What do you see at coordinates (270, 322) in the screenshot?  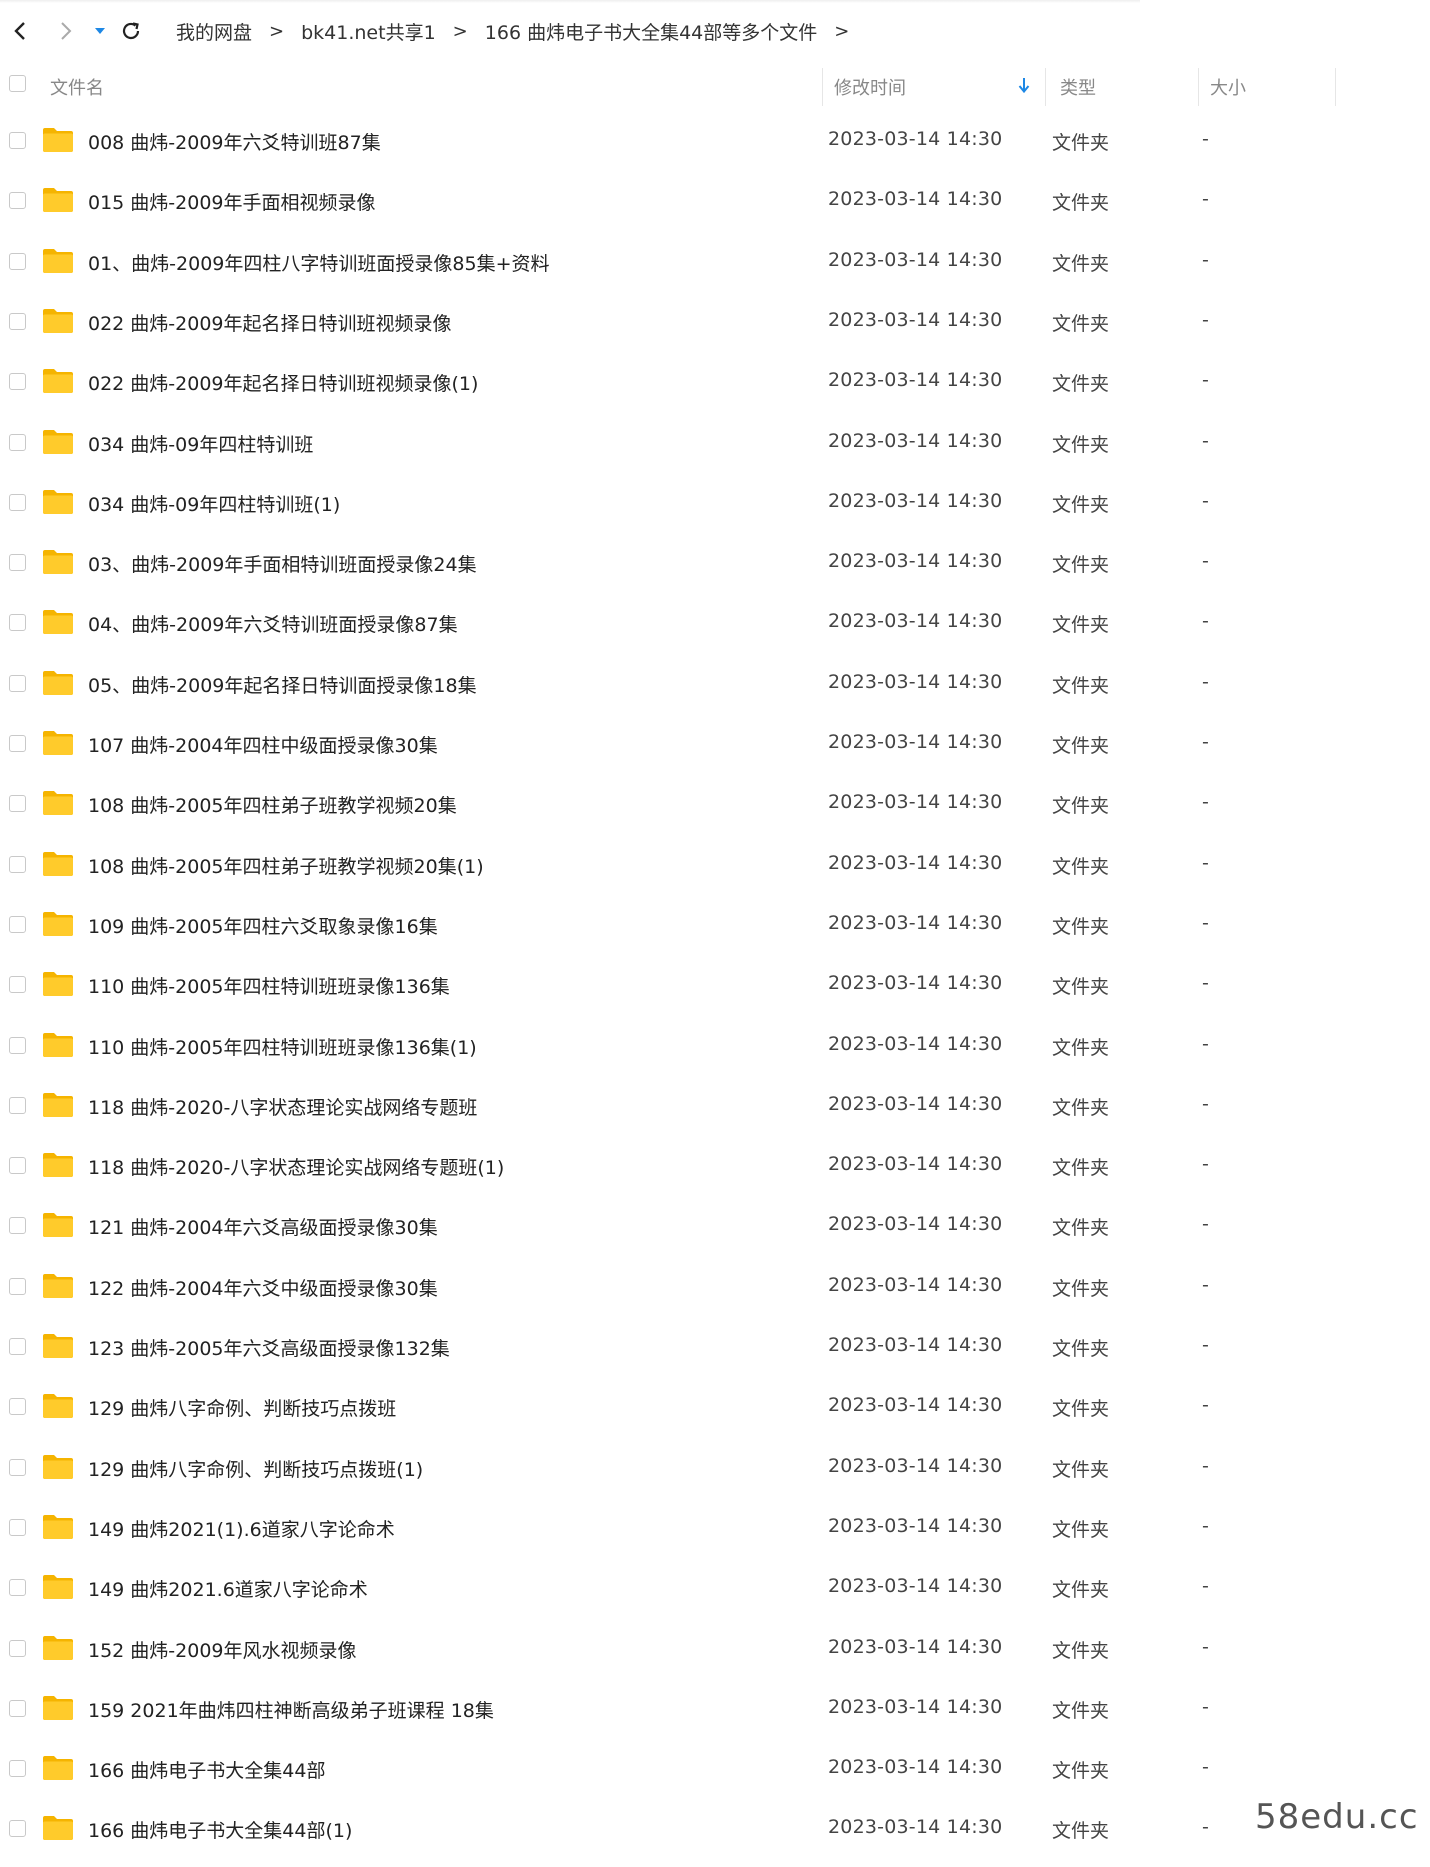 I see `file-name: 022 曲炜-2009年起名择日特训班视频录像` at bounding box center [270, 322].